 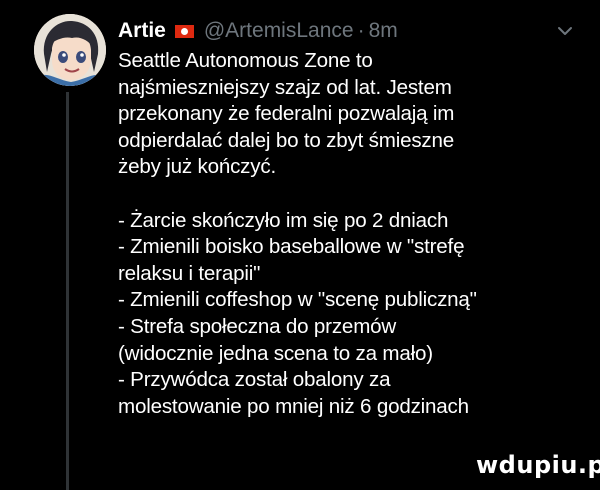 What do you see at coordinates (283, 220) in the screenshot?
I see `tweet-line: - Żarcie skończyło im się po 2 dniach` at bounding box center [283, 220].